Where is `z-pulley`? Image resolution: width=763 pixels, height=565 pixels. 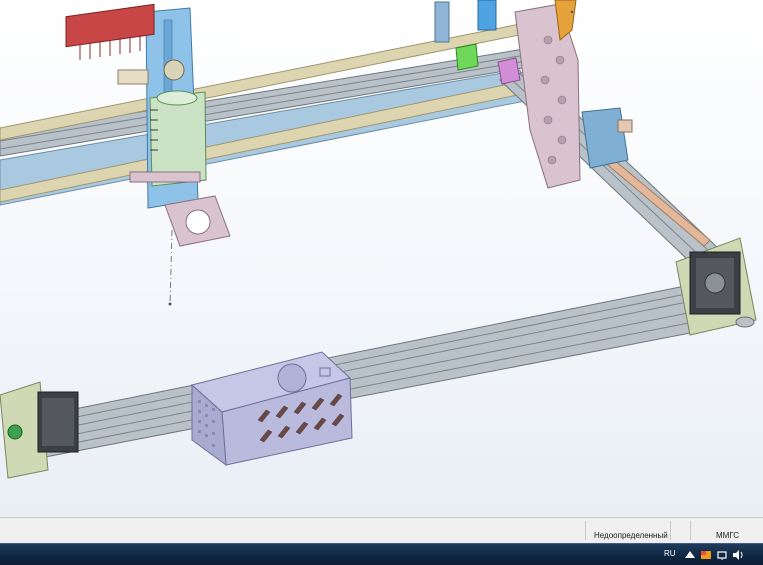 z-pulley is located at coordinates (174, 70).